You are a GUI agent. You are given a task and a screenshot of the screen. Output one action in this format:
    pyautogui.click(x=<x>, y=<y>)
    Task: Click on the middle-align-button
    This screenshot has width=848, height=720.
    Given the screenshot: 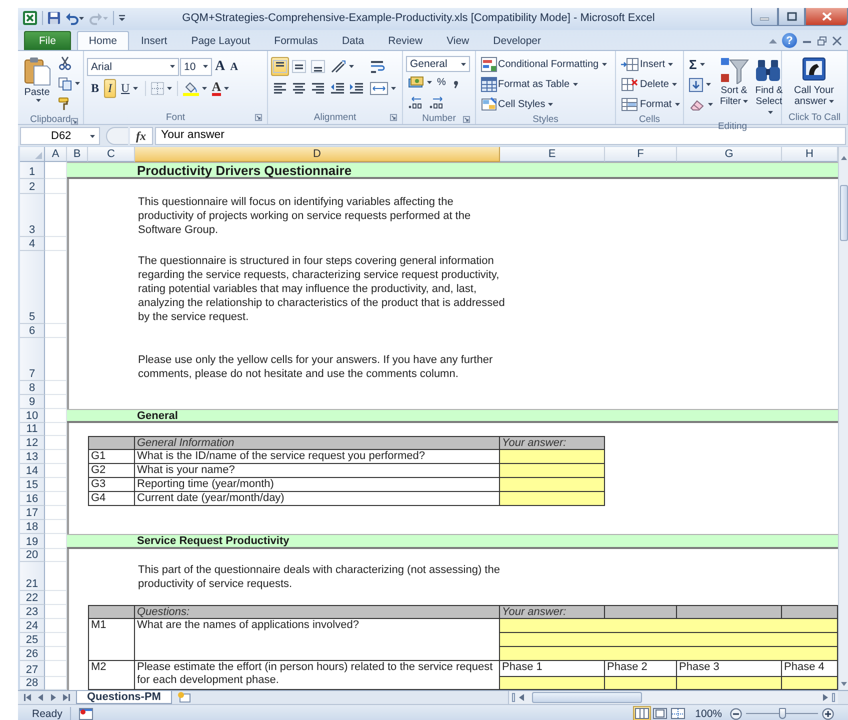 What is the action you would take?
    pyautogui.click(x=299, y=66)
    